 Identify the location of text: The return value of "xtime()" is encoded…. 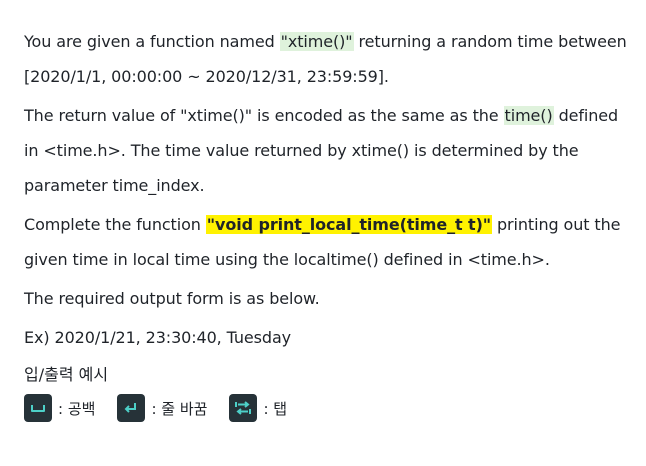
(264, 115).